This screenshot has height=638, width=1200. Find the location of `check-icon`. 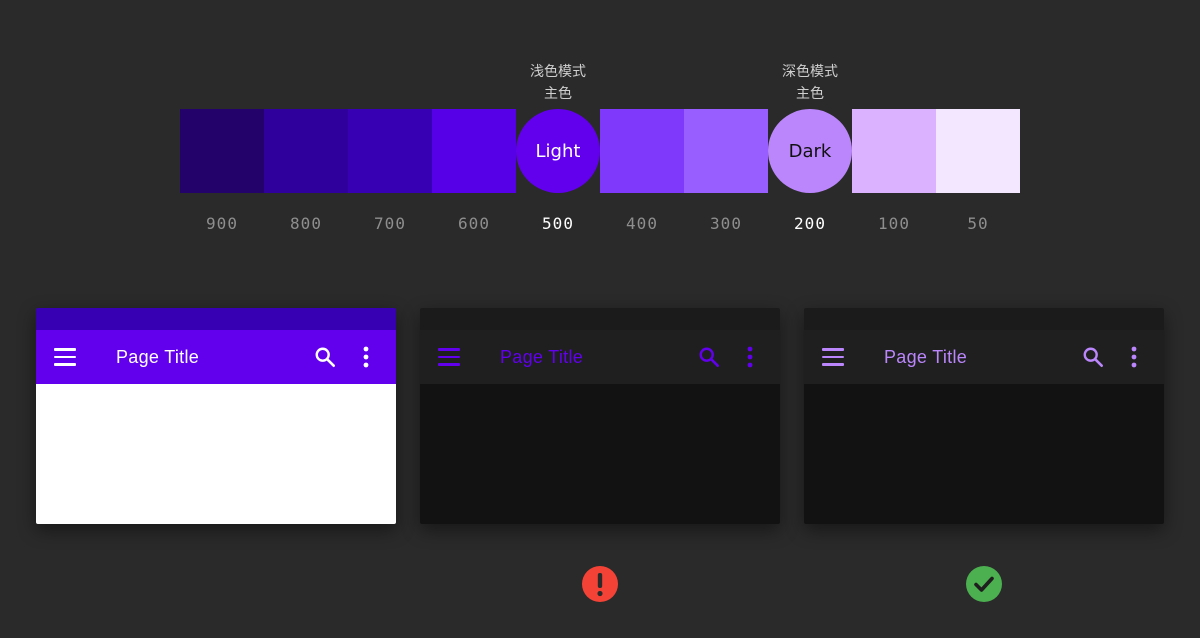

check-icon is located at coordinates (984, 584).